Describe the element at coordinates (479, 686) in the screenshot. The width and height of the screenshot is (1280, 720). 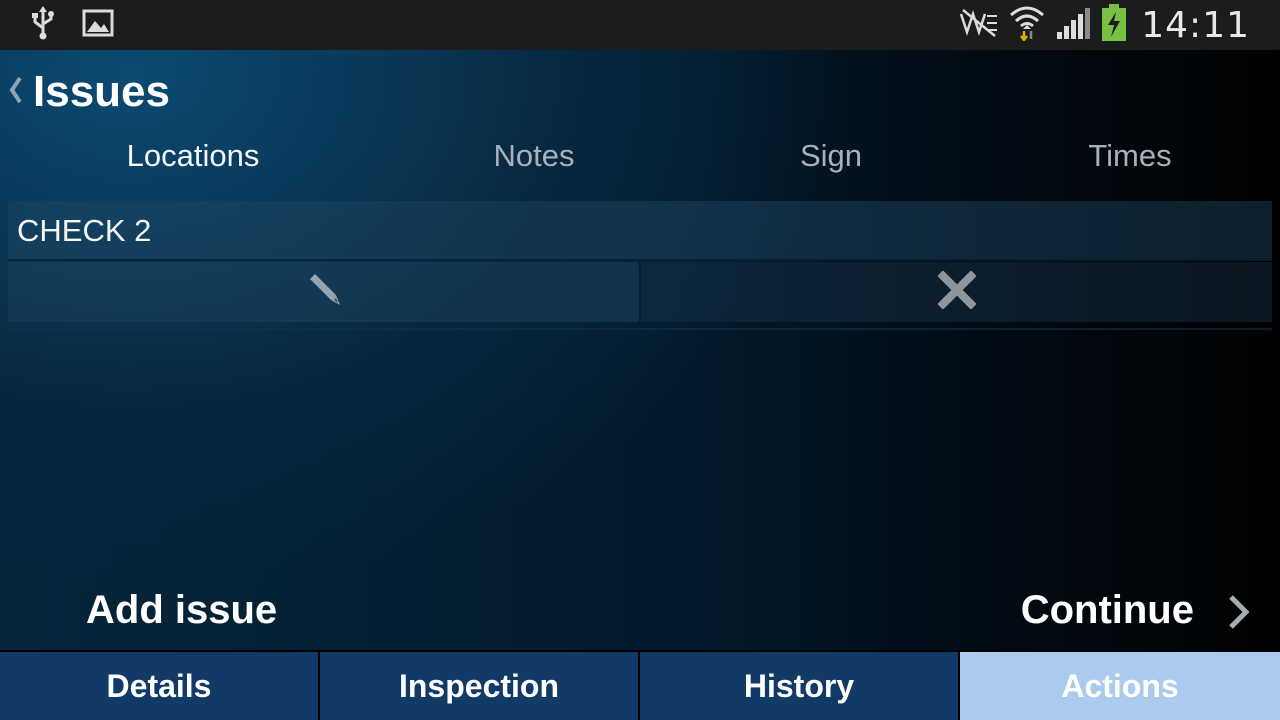
I see `bottom-tab-inspection: Inspection` at that location.